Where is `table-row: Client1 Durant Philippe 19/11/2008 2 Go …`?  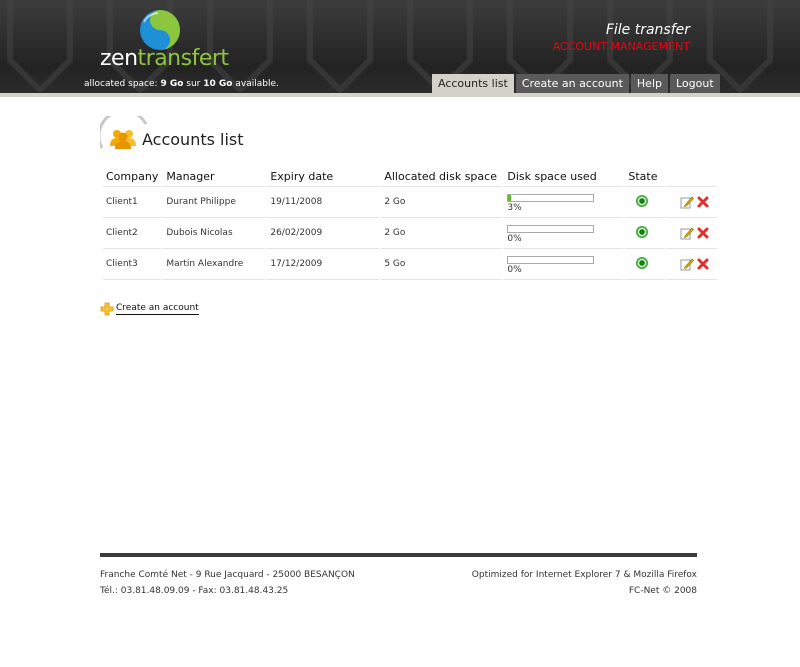 table-row: Client1 Durant Philippe 19/11/2008 2 Go … is located at coordinates (410, 202).